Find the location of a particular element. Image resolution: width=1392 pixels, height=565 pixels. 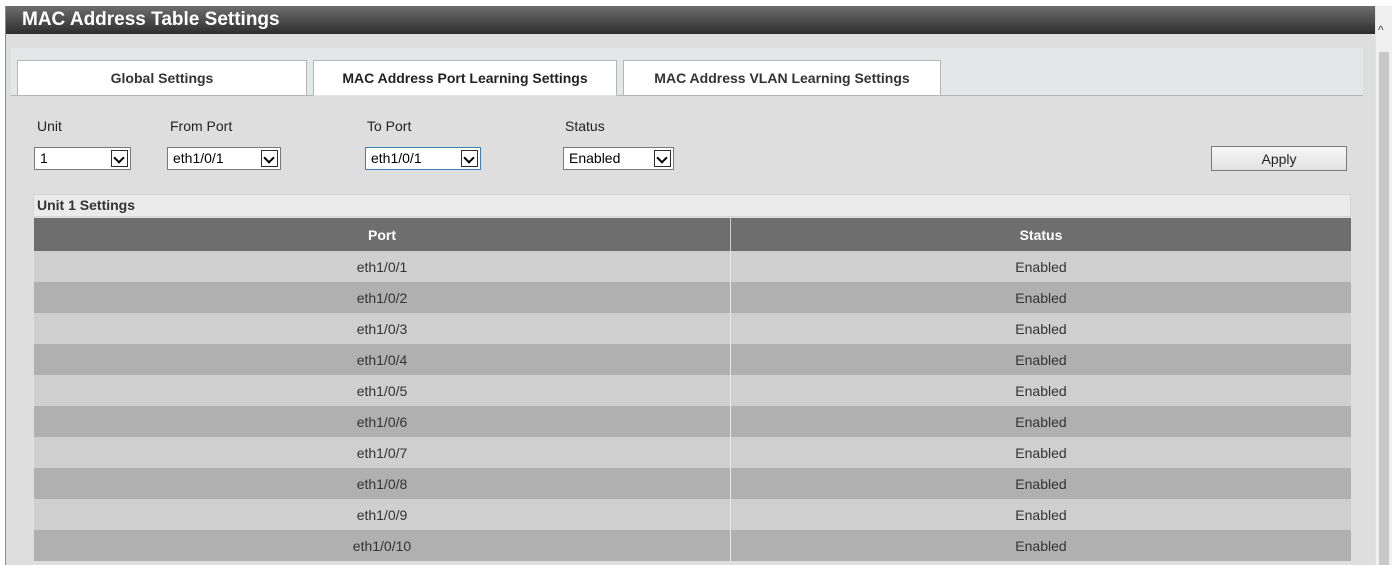

from-port-label: From Port is located at coordinates (201, 126).